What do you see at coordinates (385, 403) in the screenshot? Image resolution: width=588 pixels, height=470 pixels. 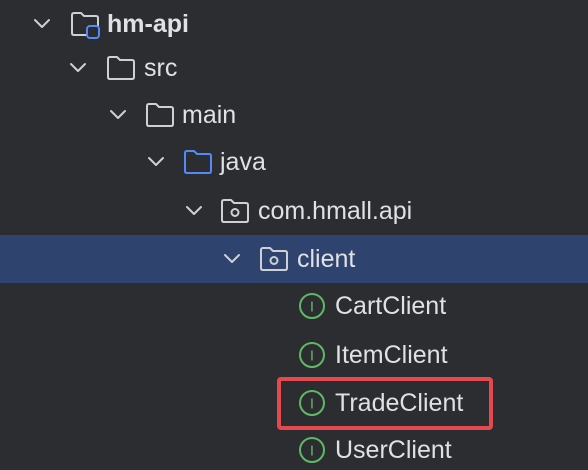 I see `highlight-annotation-box` at bounding box center [385, 403].